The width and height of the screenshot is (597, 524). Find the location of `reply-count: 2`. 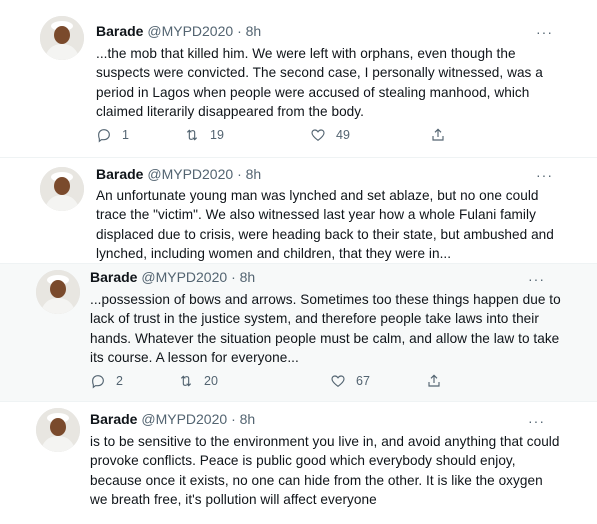

reply-count: 2 is located at coordinates (119, 381).